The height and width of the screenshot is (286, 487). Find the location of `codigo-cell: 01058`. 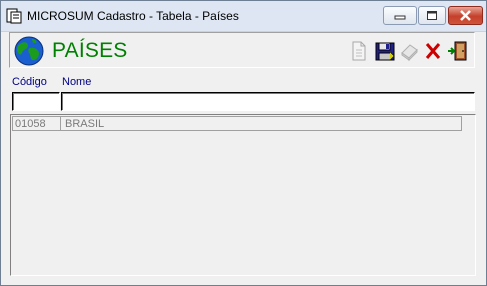

codigo-cell: 01058 is located at coordinates (30, 124).